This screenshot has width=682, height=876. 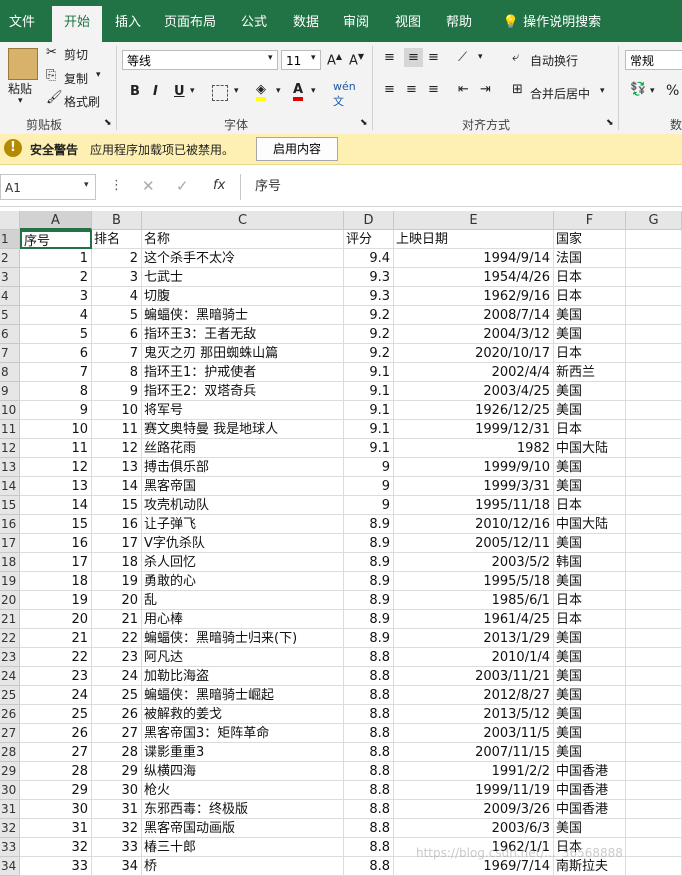 I want to click on table-cell: 2003/6/3, so click(x=474, y=828).